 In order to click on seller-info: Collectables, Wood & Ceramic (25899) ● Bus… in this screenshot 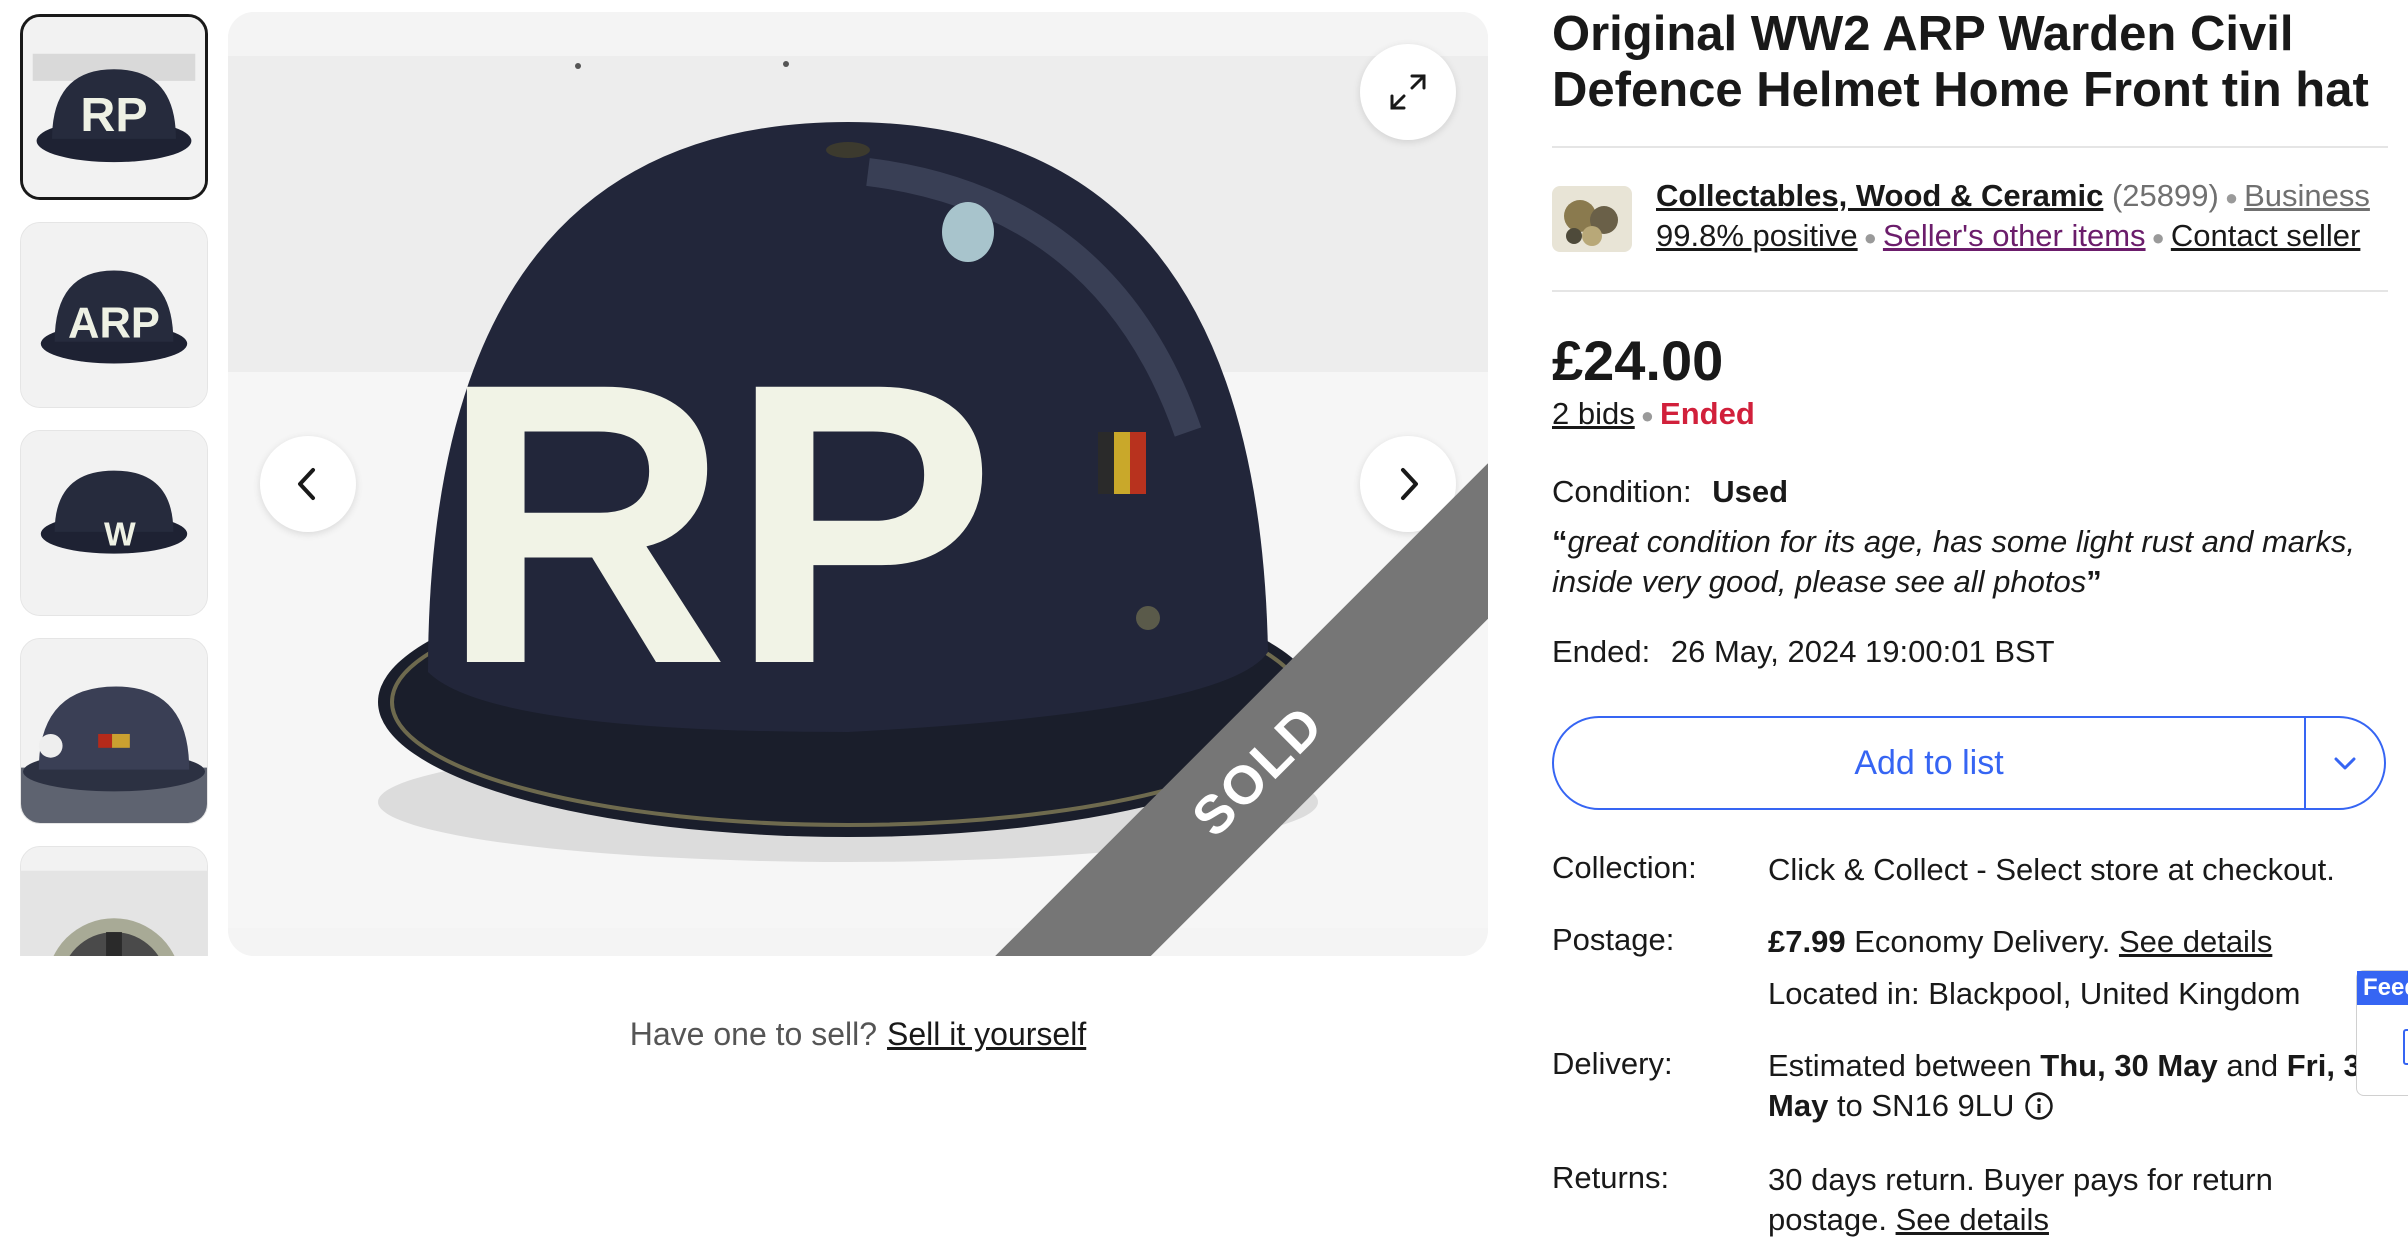, I will do `click(2013, 196)`.